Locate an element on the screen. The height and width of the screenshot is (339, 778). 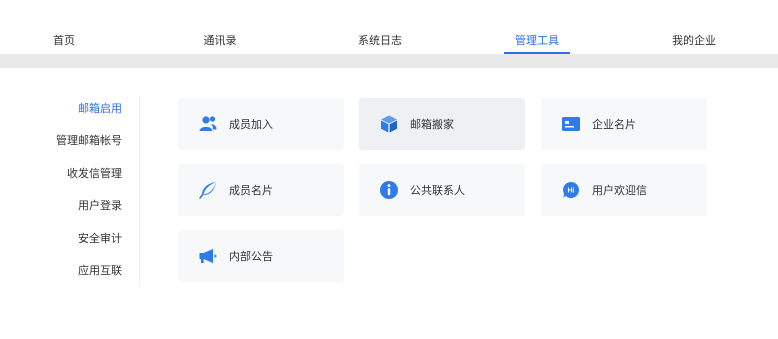
side-item-user-login: 用户登录 is located at coordinates (100, 205).